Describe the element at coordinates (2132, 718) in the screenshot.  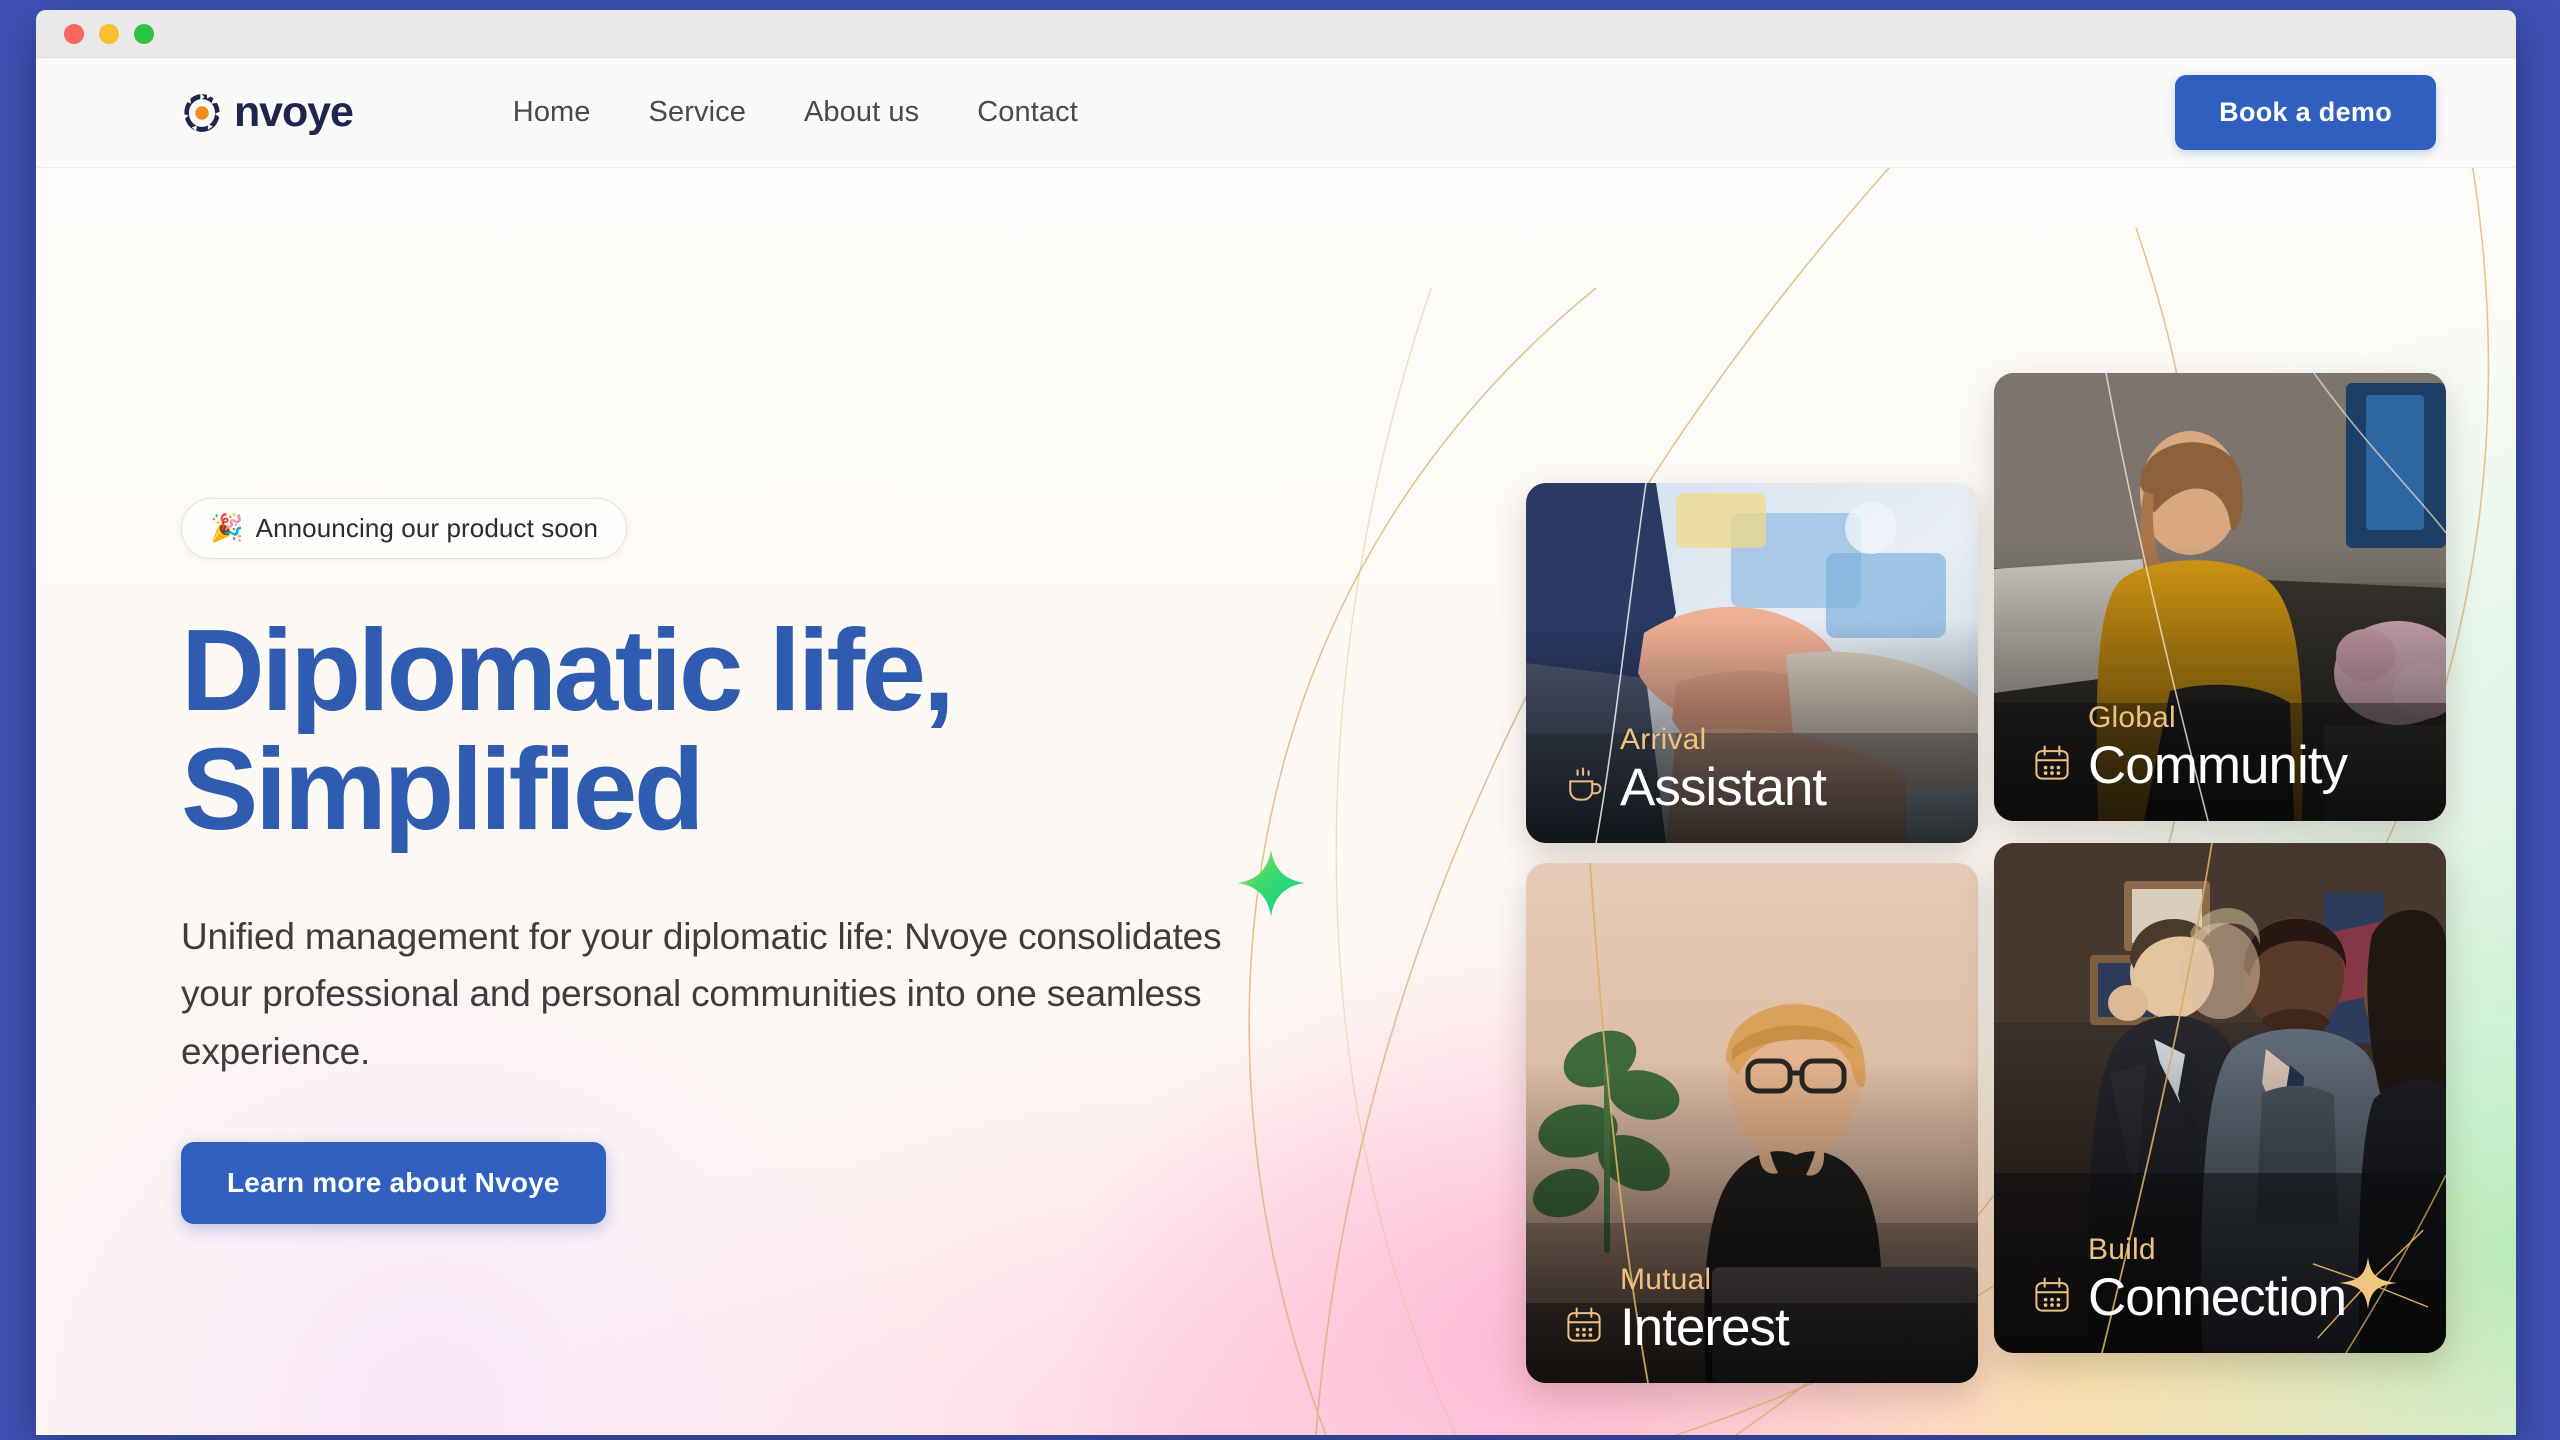
I see `card-kicker: Global` at that location.